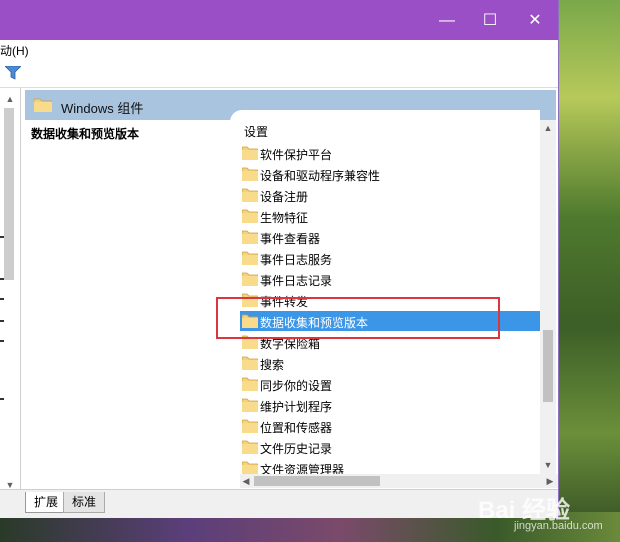  Describe the element at coordinates (85, 134) in the screenshot. I see `description-title: 数据收集和预览版本` at that location.